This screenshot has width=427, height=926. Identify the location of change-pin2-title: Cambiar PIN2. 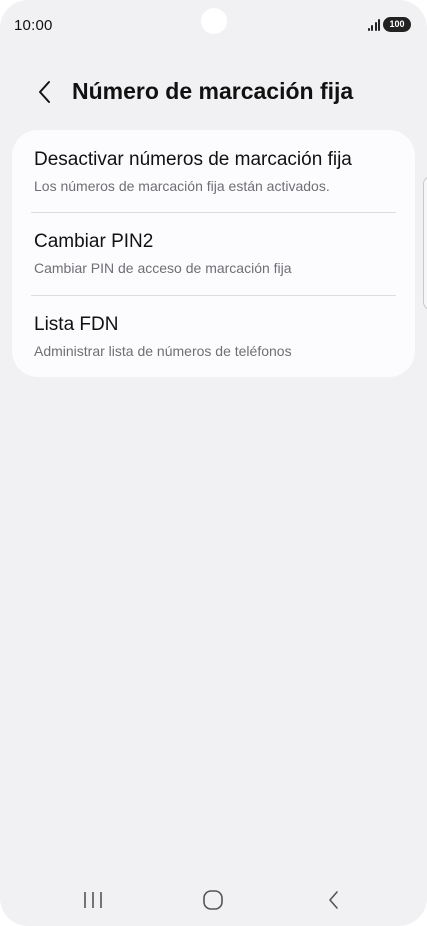
(94, 241).